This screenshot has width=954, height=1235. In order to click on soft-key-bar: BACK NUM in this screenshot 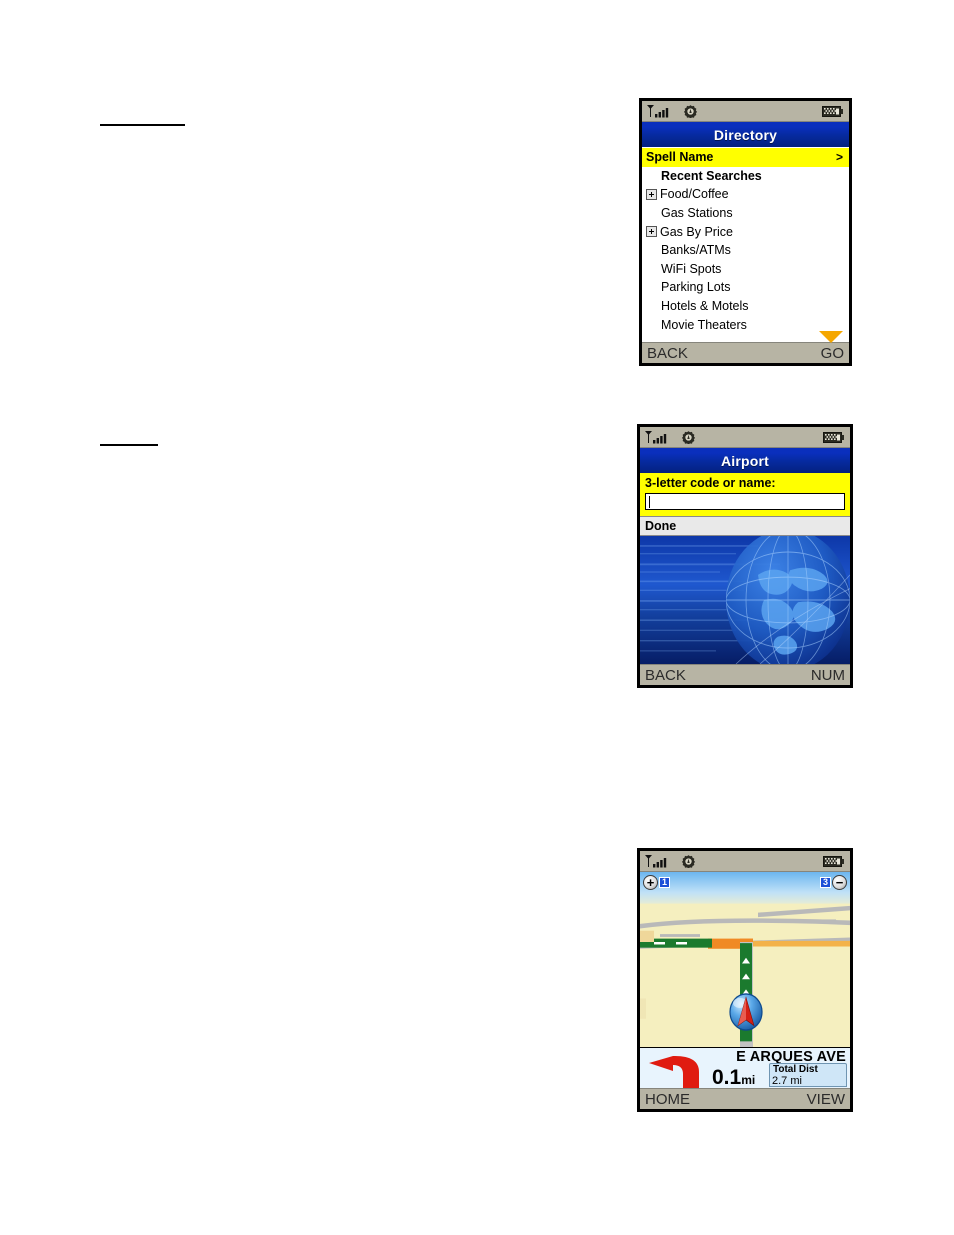, I will do `click(745, 674)`.